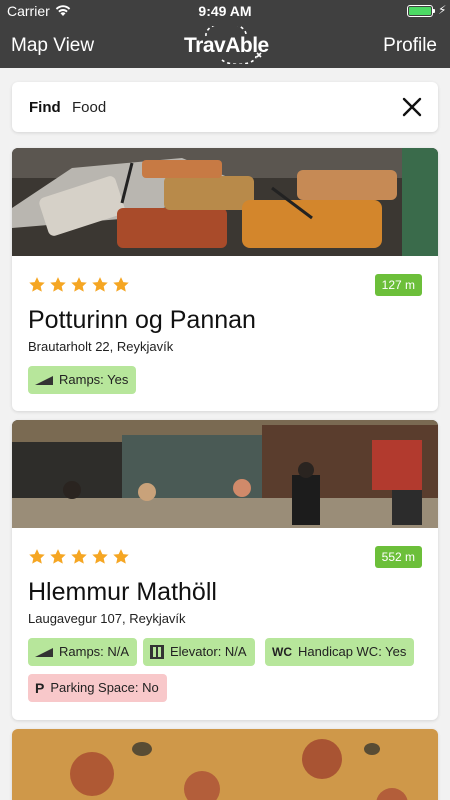 The width and height of the screenshot is (450, 800). What do you see at coordinates (107, 618) in the screenshot?
I see `restaurant-address: Laugavegur 107, Reykjavík` at bounding box center [107, 618].